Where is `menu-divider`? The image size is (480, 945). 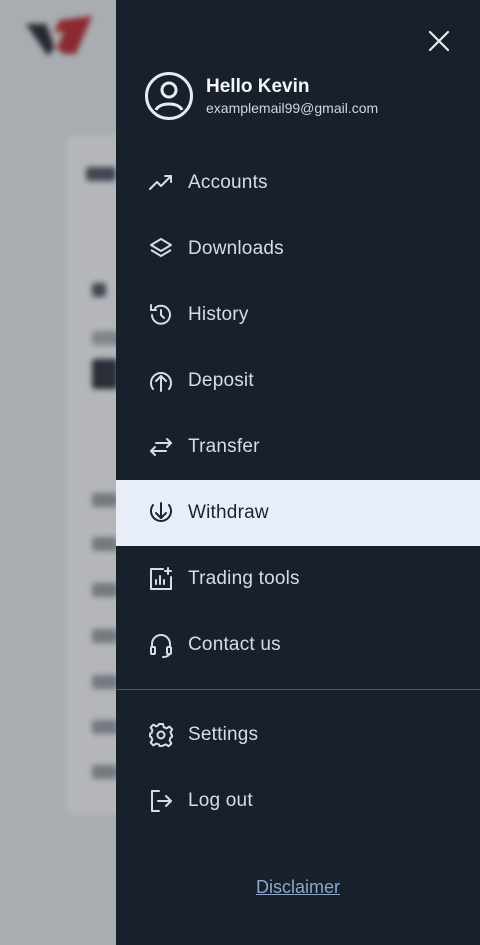 menu-divider is located at coordinates (298, 689).